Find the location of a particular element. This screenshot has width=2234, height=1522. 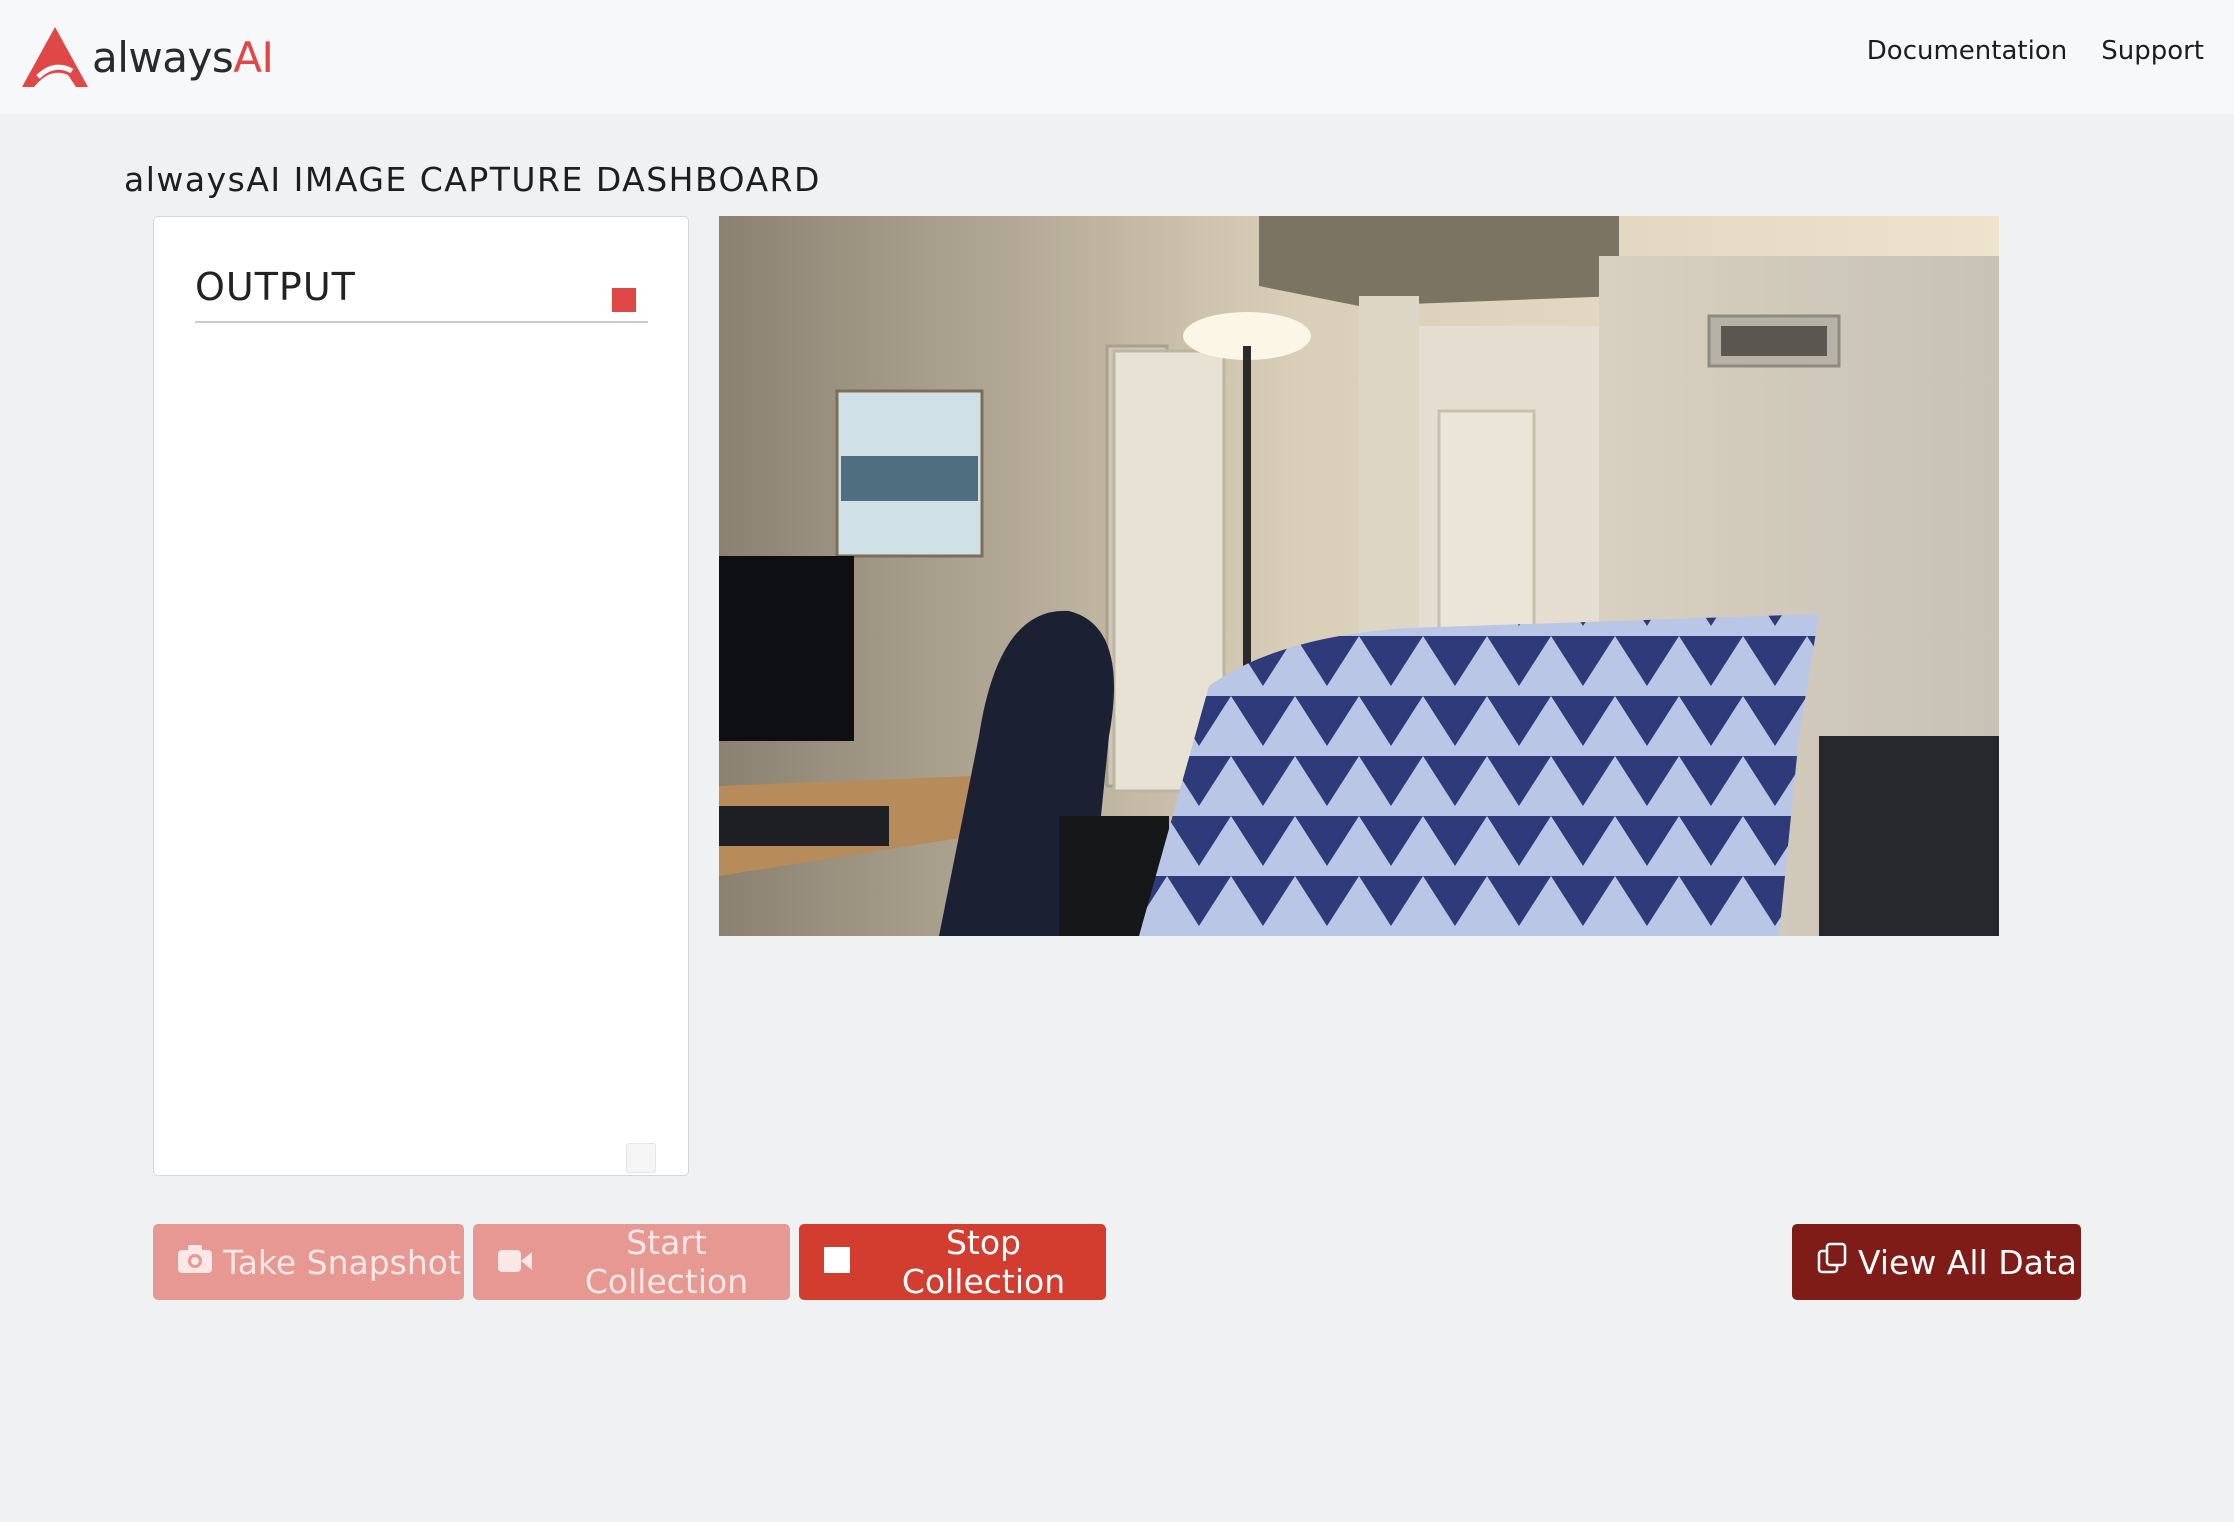

resize-handle is located at coordinates (641, 1158).